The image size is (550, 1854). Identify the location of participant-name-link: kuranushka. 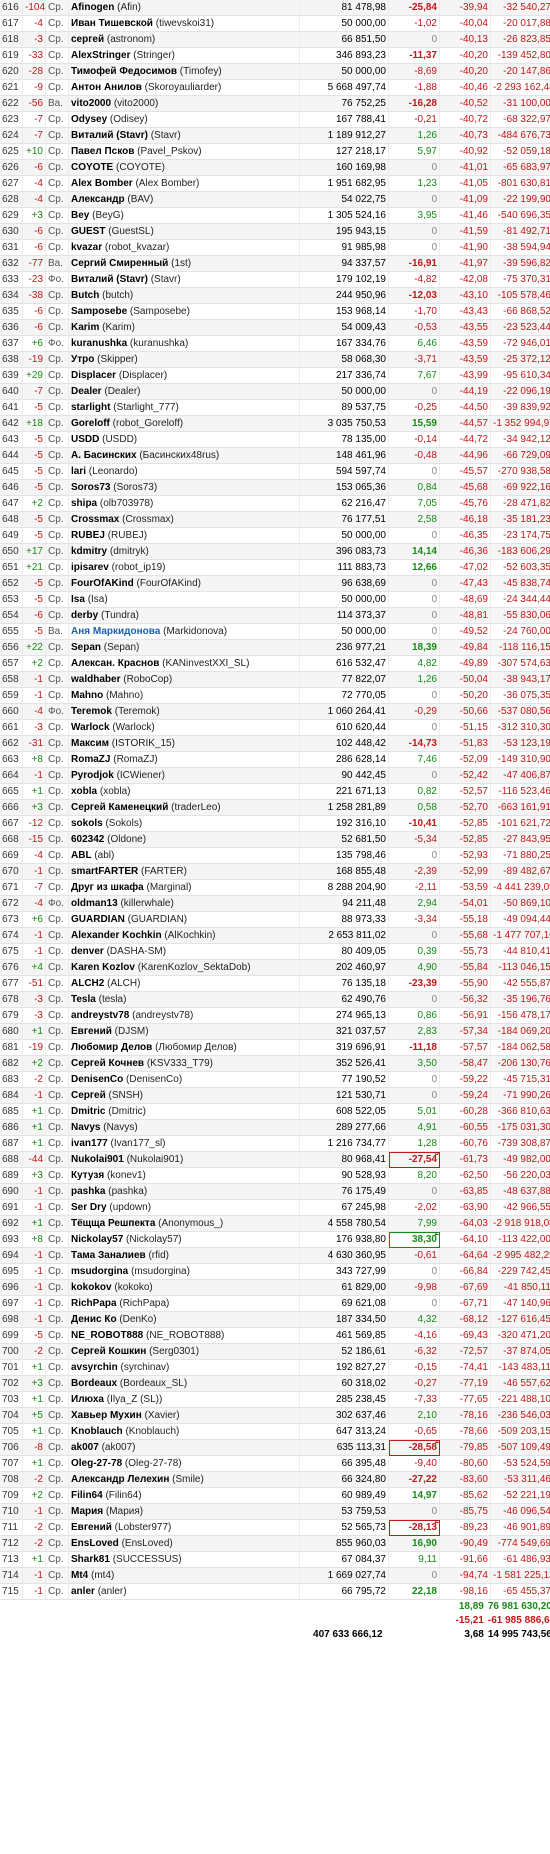
(99, 343).